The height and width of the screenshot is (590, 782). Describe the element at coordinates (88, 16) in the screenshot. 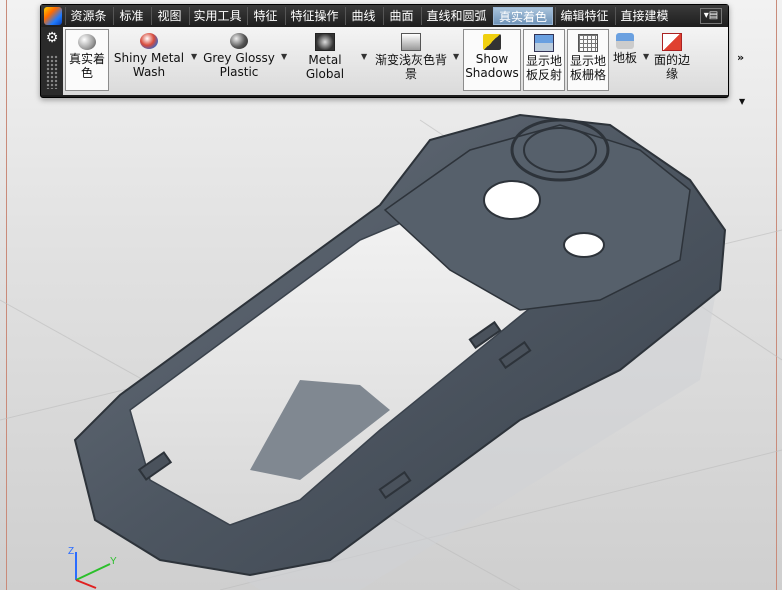

I see `tab-resource-bar: 资源条` at that location.